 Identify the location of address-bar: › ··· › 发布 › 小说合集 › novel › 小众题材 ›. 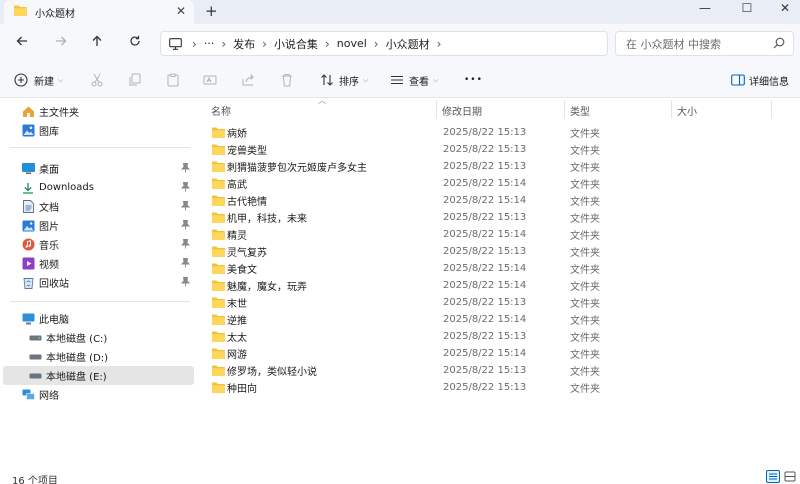
(384, 43).